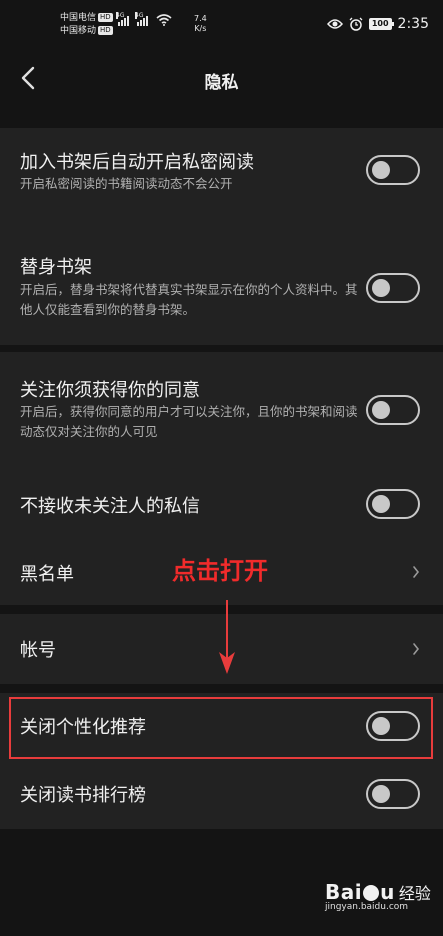 The width and height of the screenshot is (443, 936). I want to click on network-speed: 7.4 K/s, so click(200, 24).